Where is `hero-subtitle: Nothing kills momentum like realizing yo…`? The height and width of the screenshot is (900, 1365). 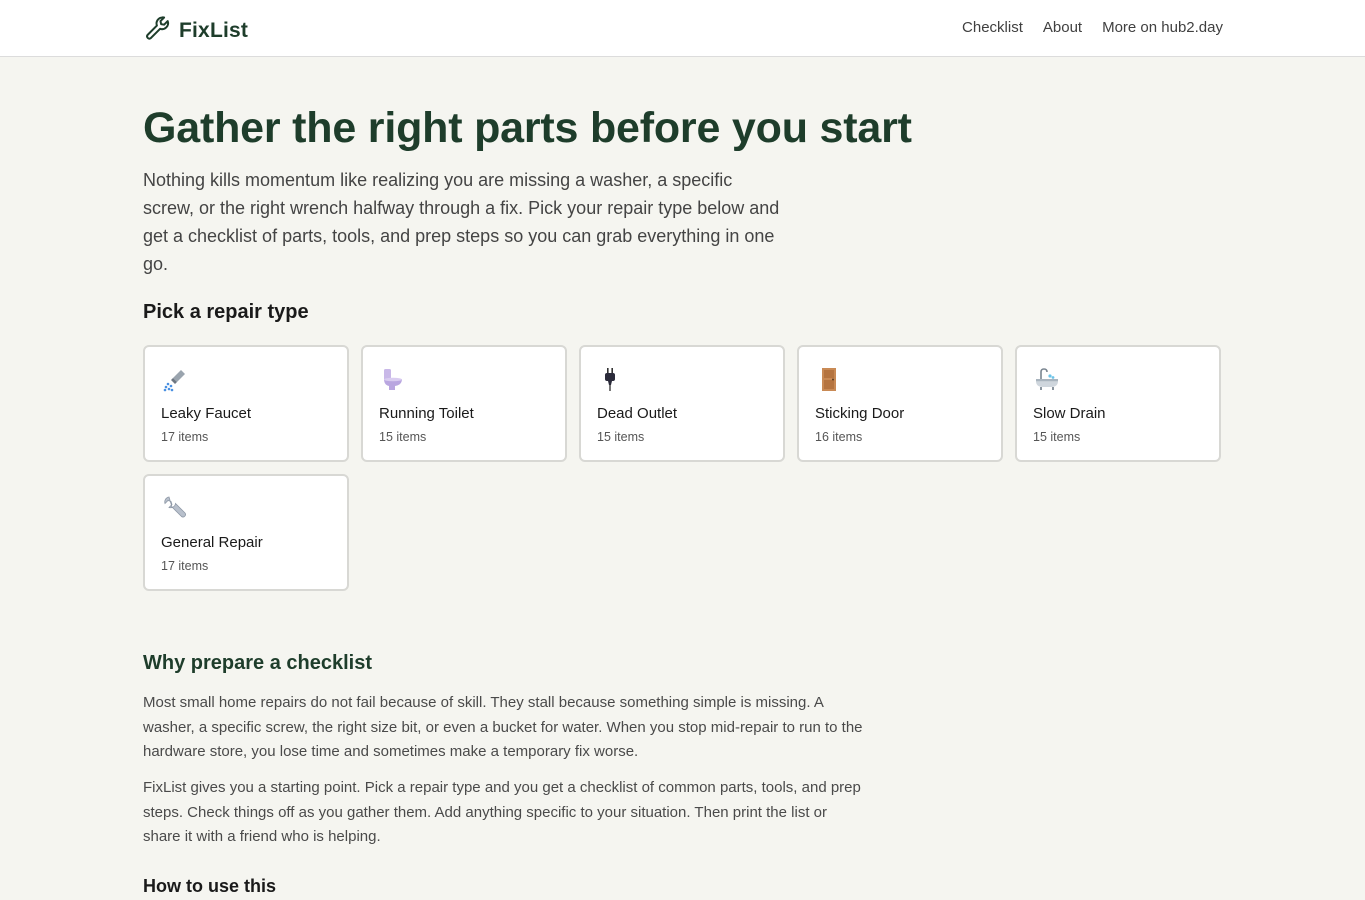 hero-subtitle: Nothing kills momentum like realizing yo… is located at coordinates (461, 222).